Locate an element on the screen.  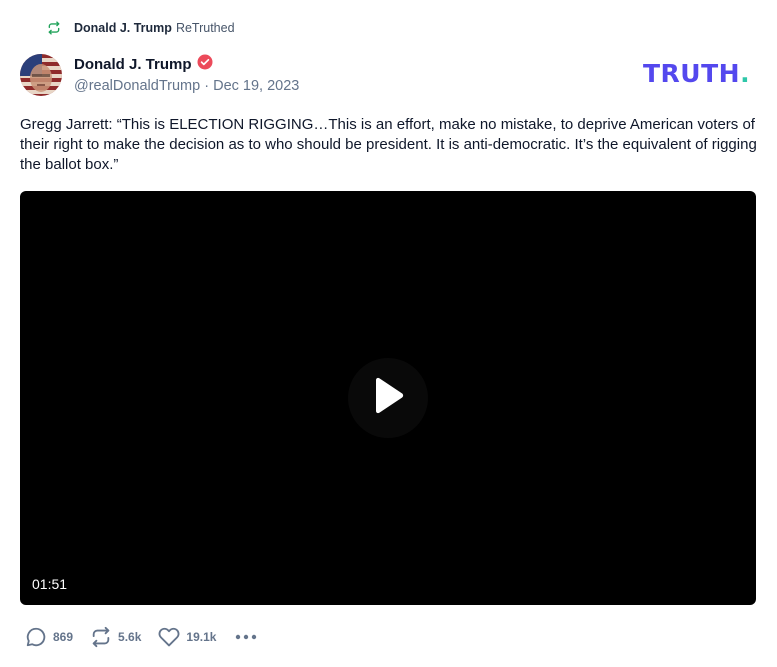
more-icon is located at coordinates (246, 637).